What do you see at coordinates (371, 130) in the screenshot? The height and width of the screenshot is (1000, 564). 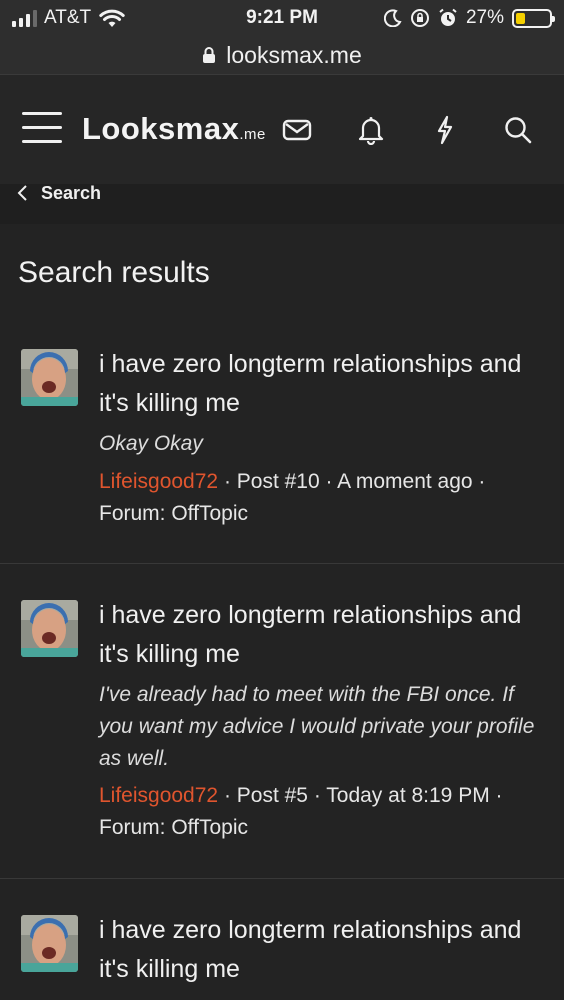 I see `bell-icon` at bounding box center [371, 130].